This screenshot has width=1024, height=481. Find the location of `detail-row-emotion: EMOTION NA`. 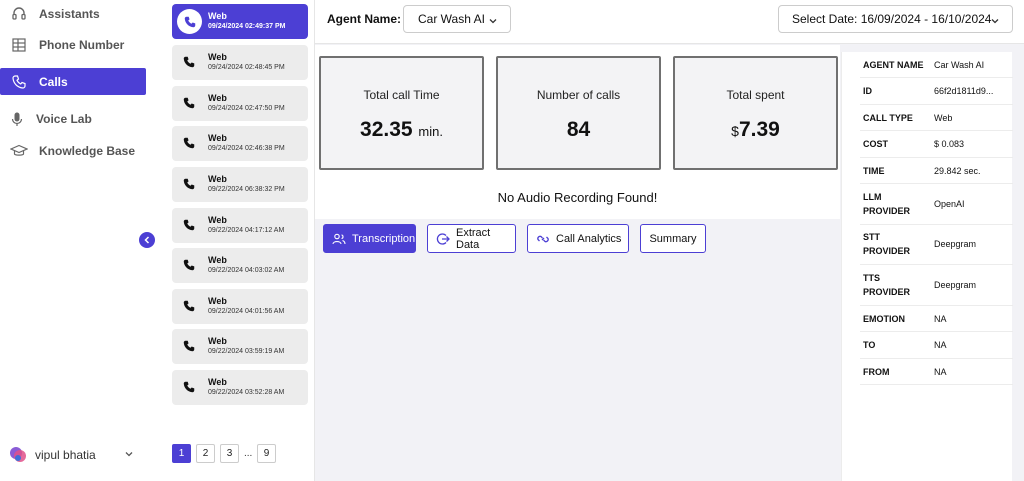

detail-row-emotion: EMOTION NA is located at coordinates (936, 319).